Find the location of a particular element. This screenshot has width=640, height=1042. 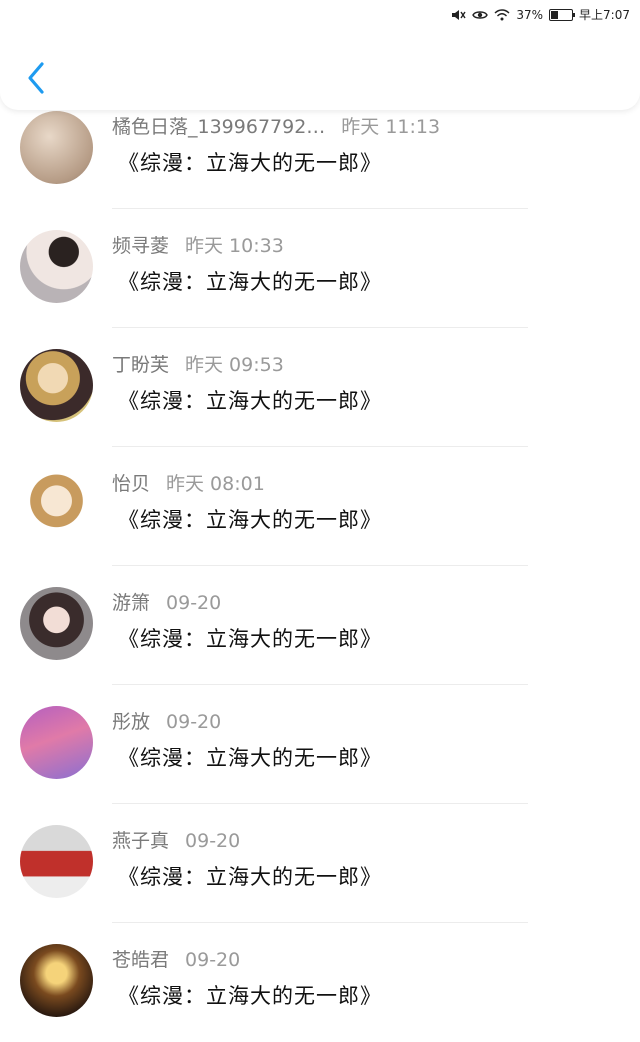

back-button is located at coordinates (38, 78).